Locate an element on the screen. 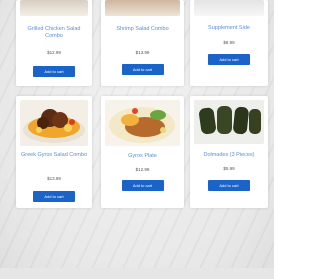 The width and height of the screenshot is (320, 279). menu-item-name: Grilled Chicken Salad Combo is located at coordinates (54, 32).